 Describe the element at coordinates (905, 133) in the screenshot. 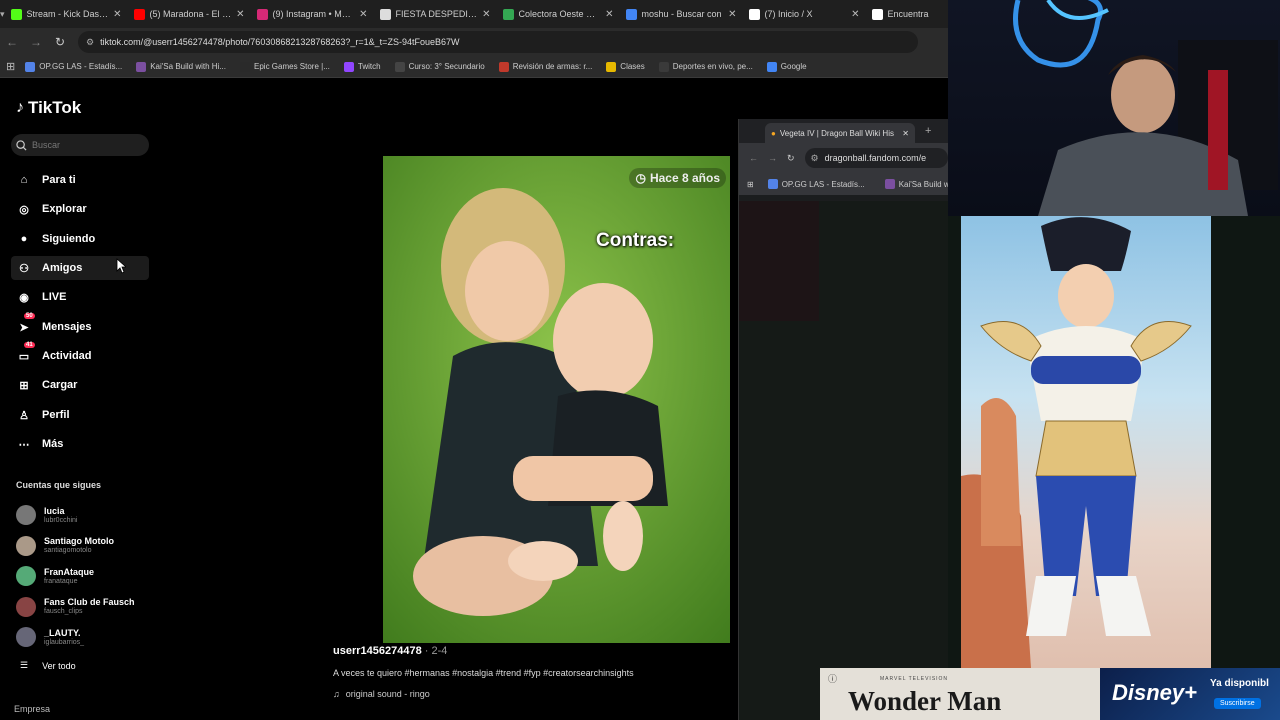

I see `secondary-tab-close-icon: ✕` at that location.